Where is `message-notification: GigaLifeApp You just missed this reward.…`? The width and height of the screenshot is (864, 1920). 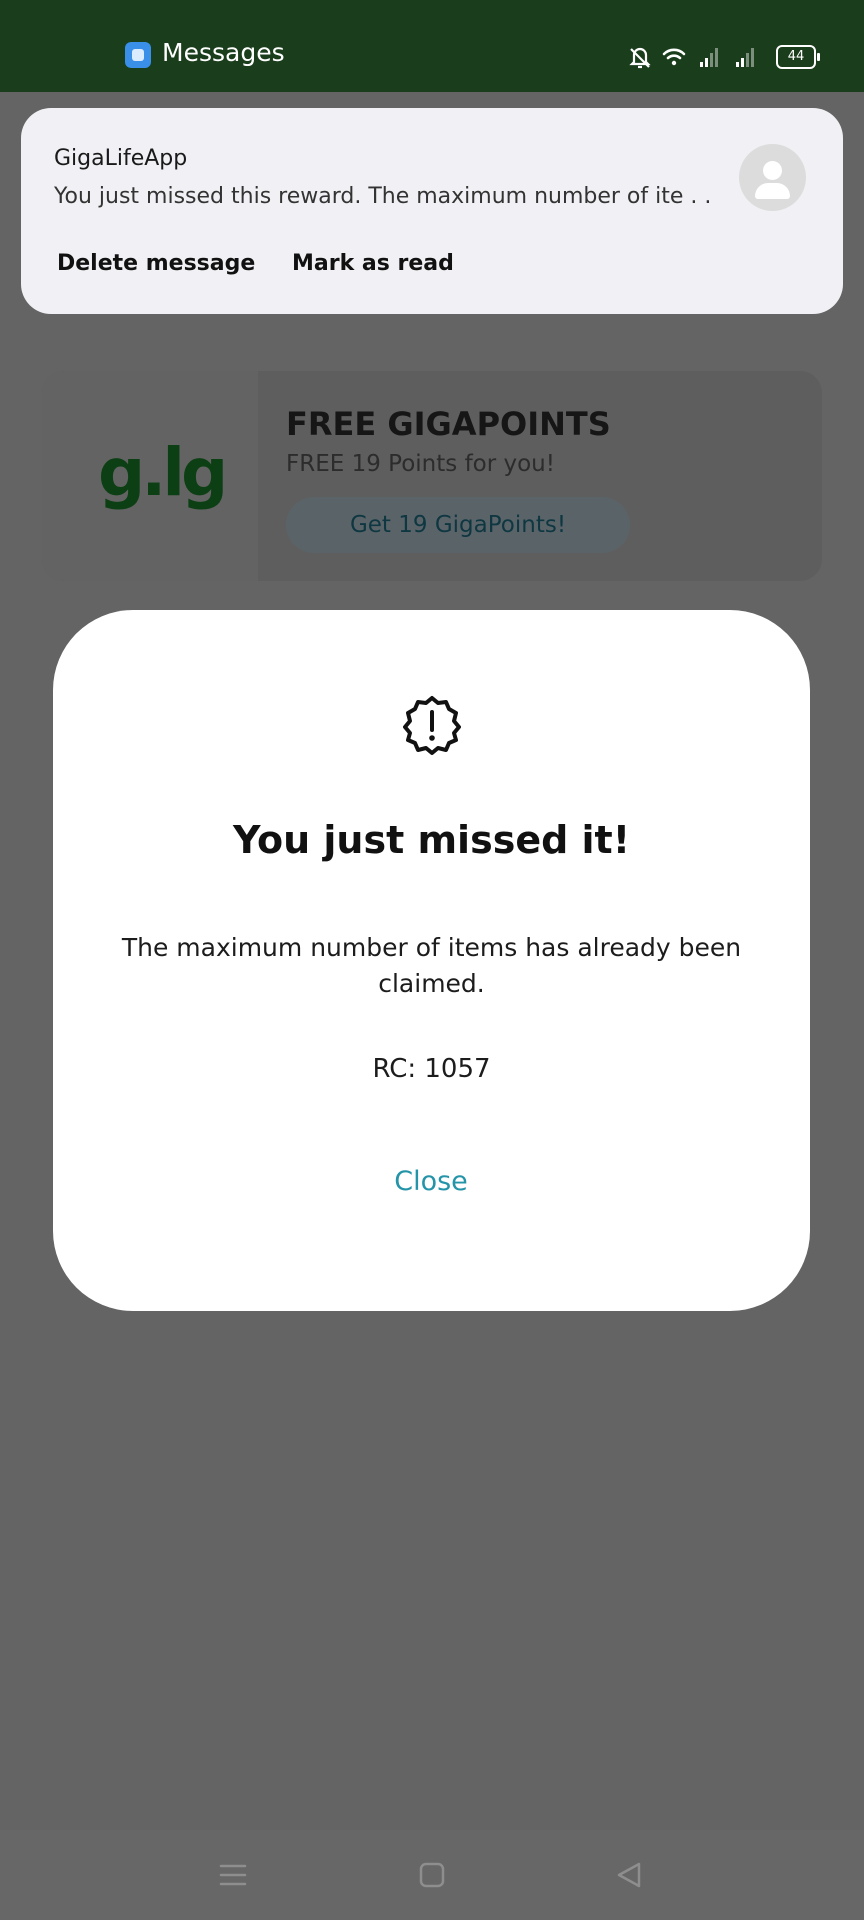 message-notification: GigaLifeApp You just missed this reward.… is located at coordinates (432, 211).